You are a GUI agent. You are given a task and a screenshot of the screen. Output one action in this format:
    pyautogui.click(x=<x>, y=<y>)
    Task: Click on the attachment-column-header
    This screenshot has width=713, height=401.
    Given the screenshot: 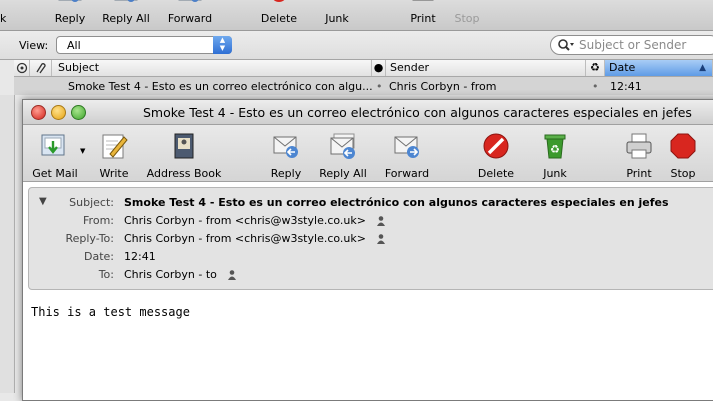 What is the action you would take?
    pyautogui.click(x=41, y=68)
    